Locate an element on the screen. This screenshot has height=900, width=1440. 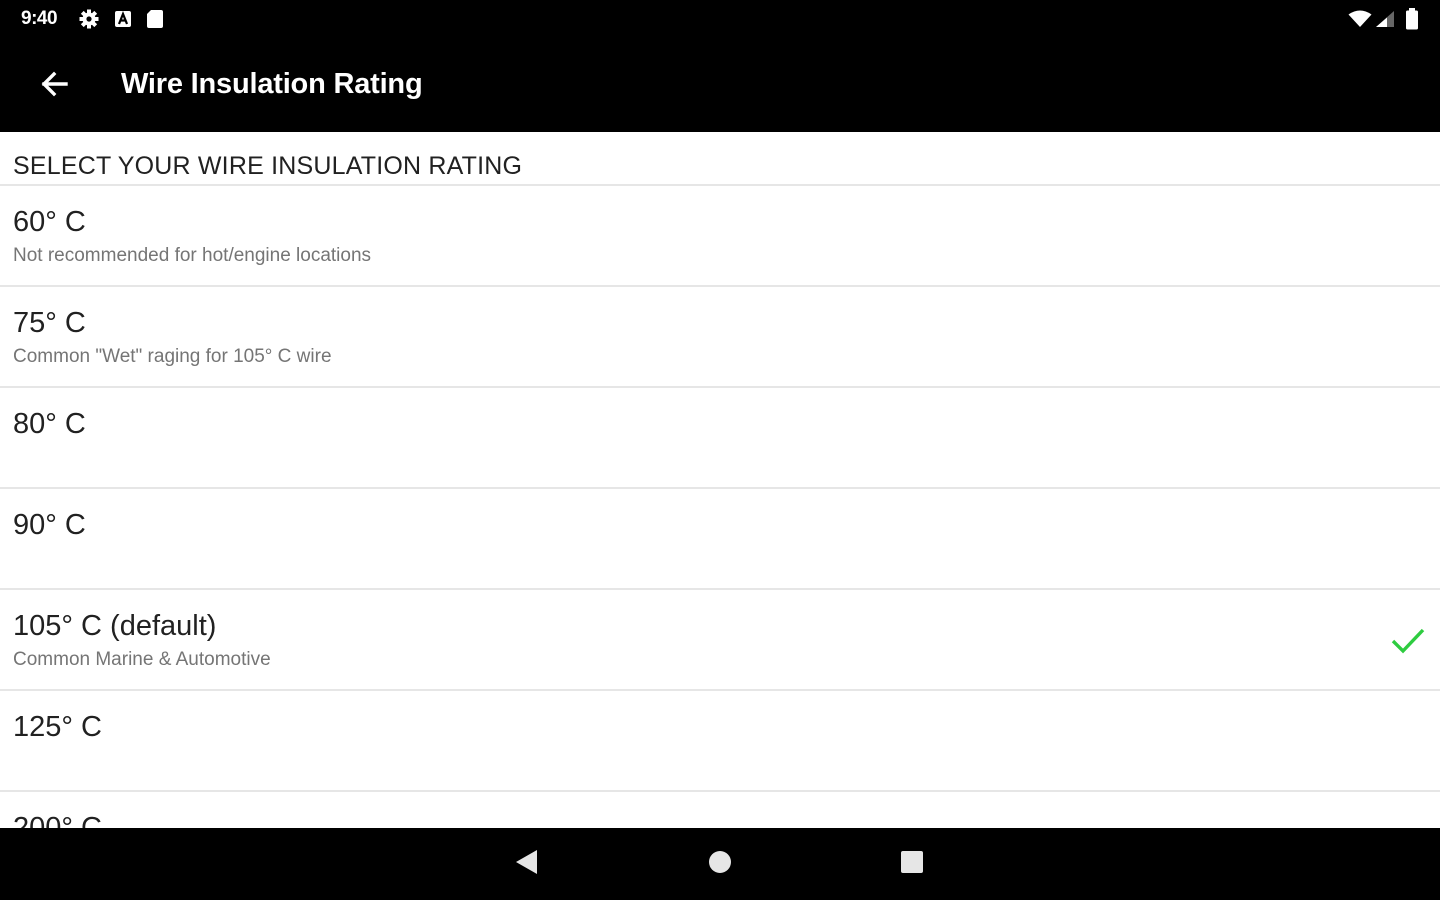
option-90c: 90° C is located at coordinates (720, 539).